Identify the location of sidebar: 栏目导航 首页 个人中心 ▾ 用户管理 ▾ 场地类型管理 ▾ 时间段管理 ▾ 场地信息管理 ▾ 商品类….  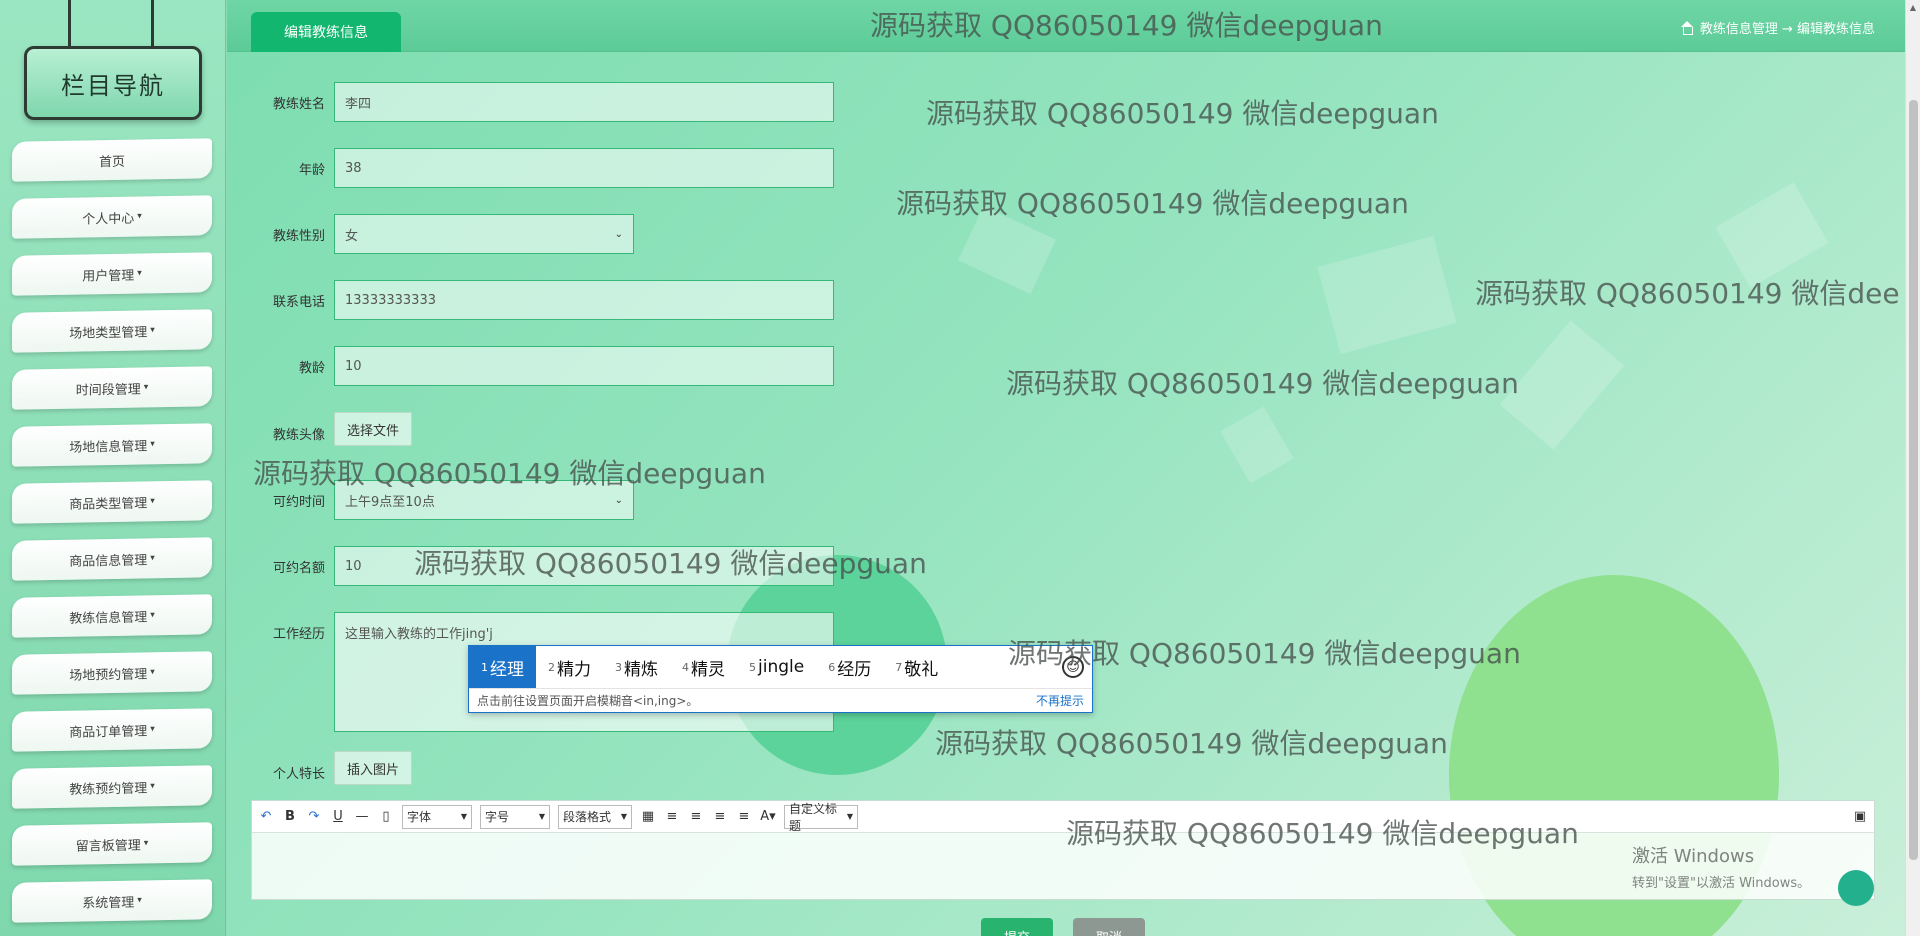
(113, 468).